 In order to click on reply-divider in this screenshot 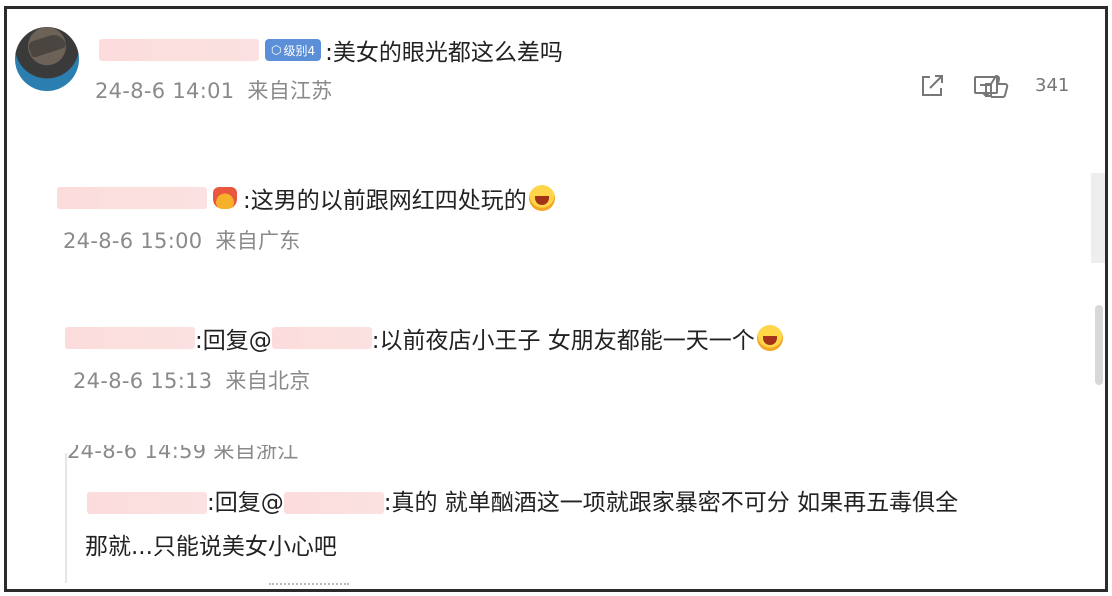, I will do `click(66, 518)`.